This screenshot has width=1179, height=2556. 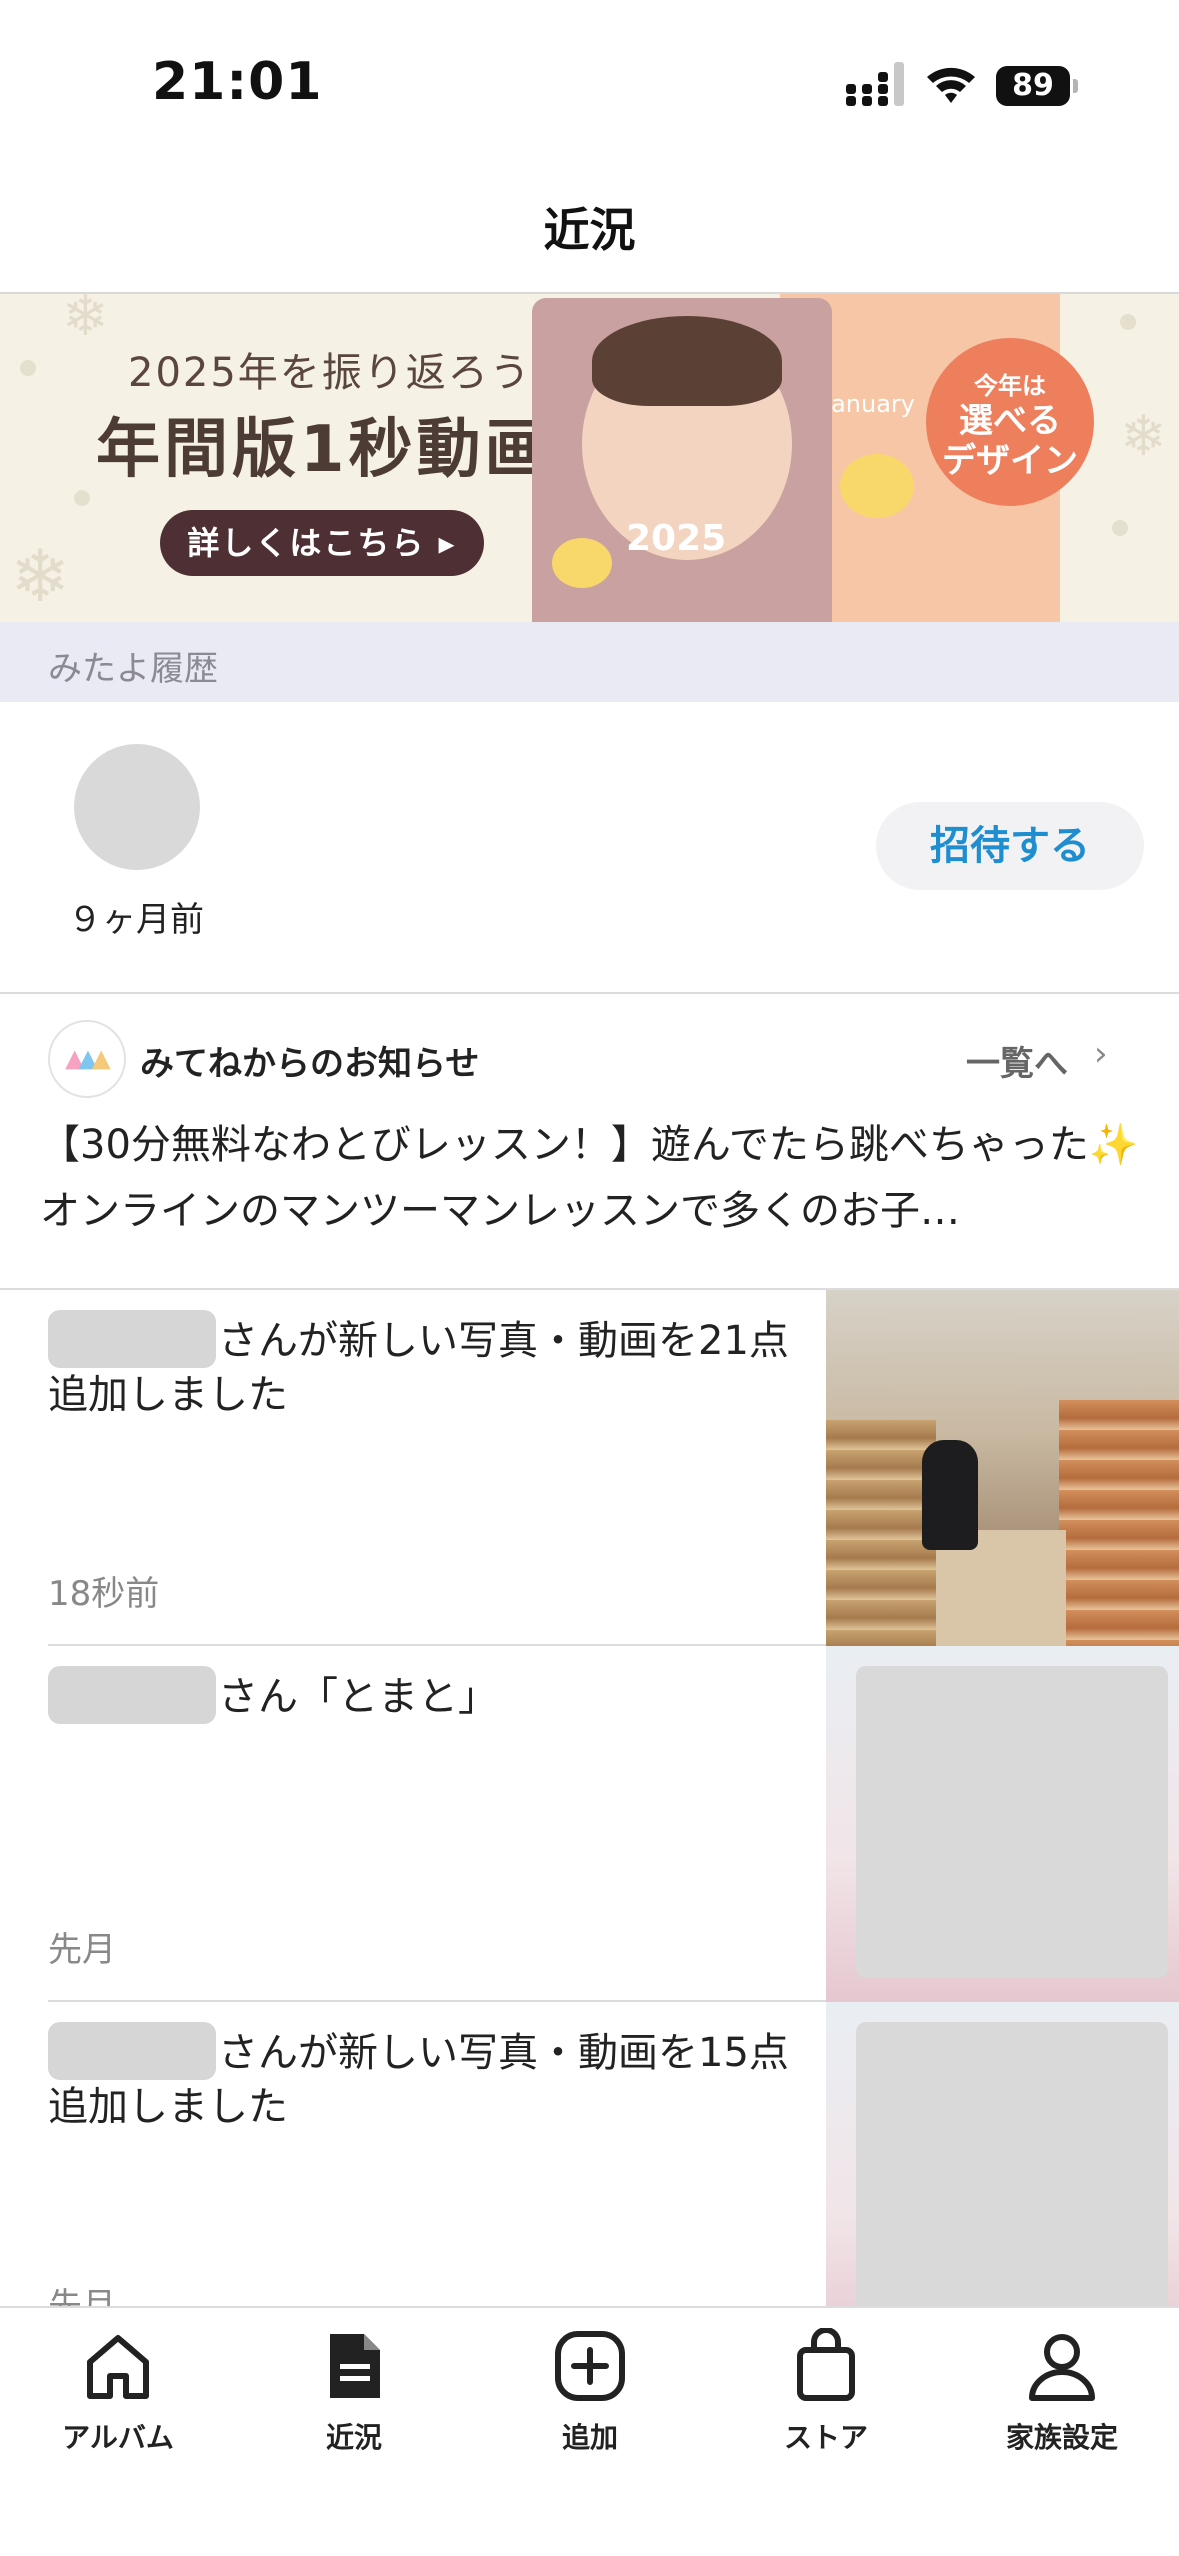 What do you see at coordinates (589, 75) in the screenshot?
I see `status-bar: 21:01 89` at bounding box center [589, 75].